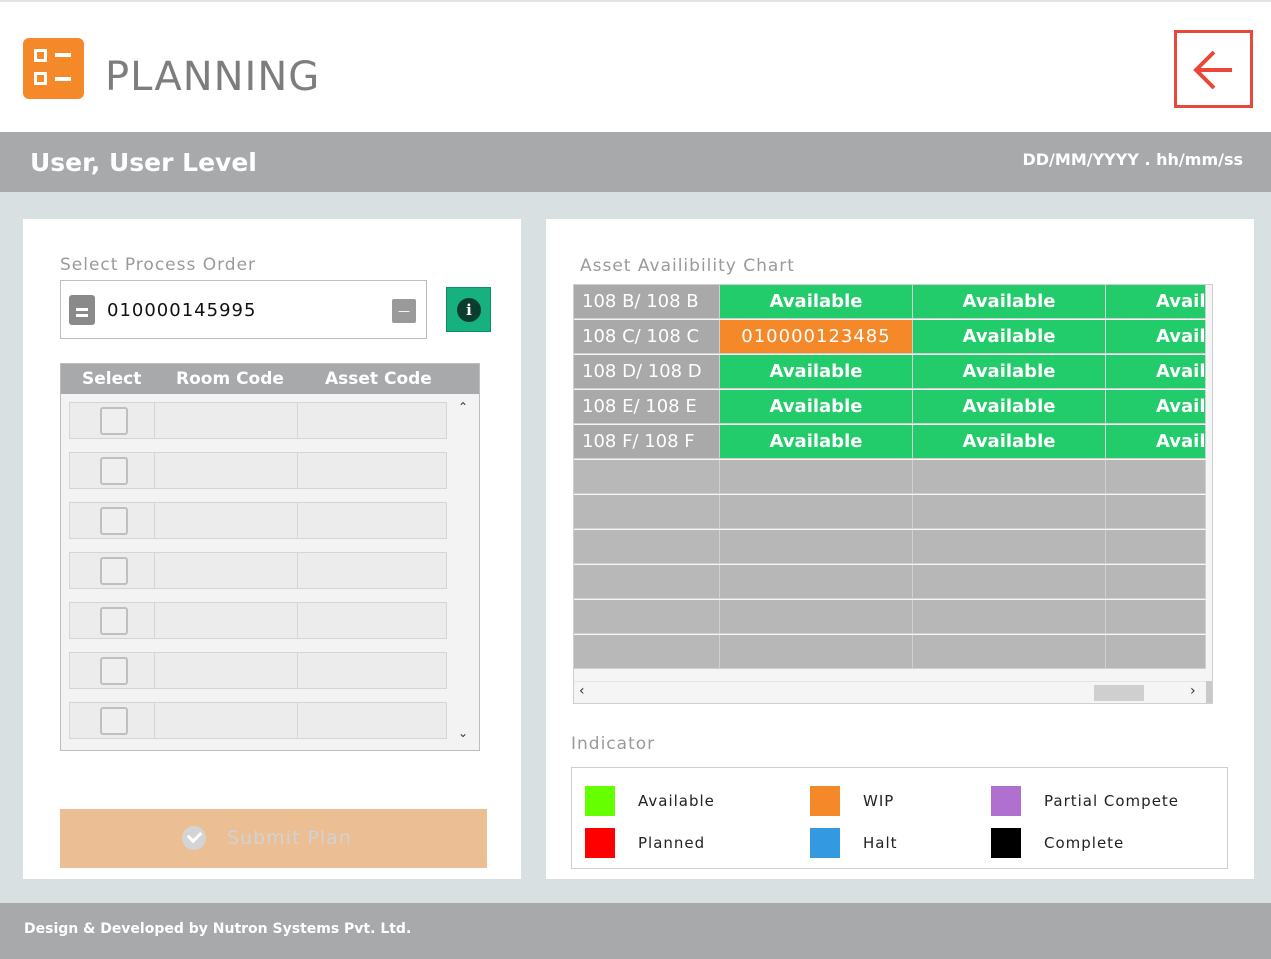  What do you see at coordinates (647, 302) in the screenshot?
I see `room-label-cell: 108 B/ 108 B` at bounding box center [647, 302].